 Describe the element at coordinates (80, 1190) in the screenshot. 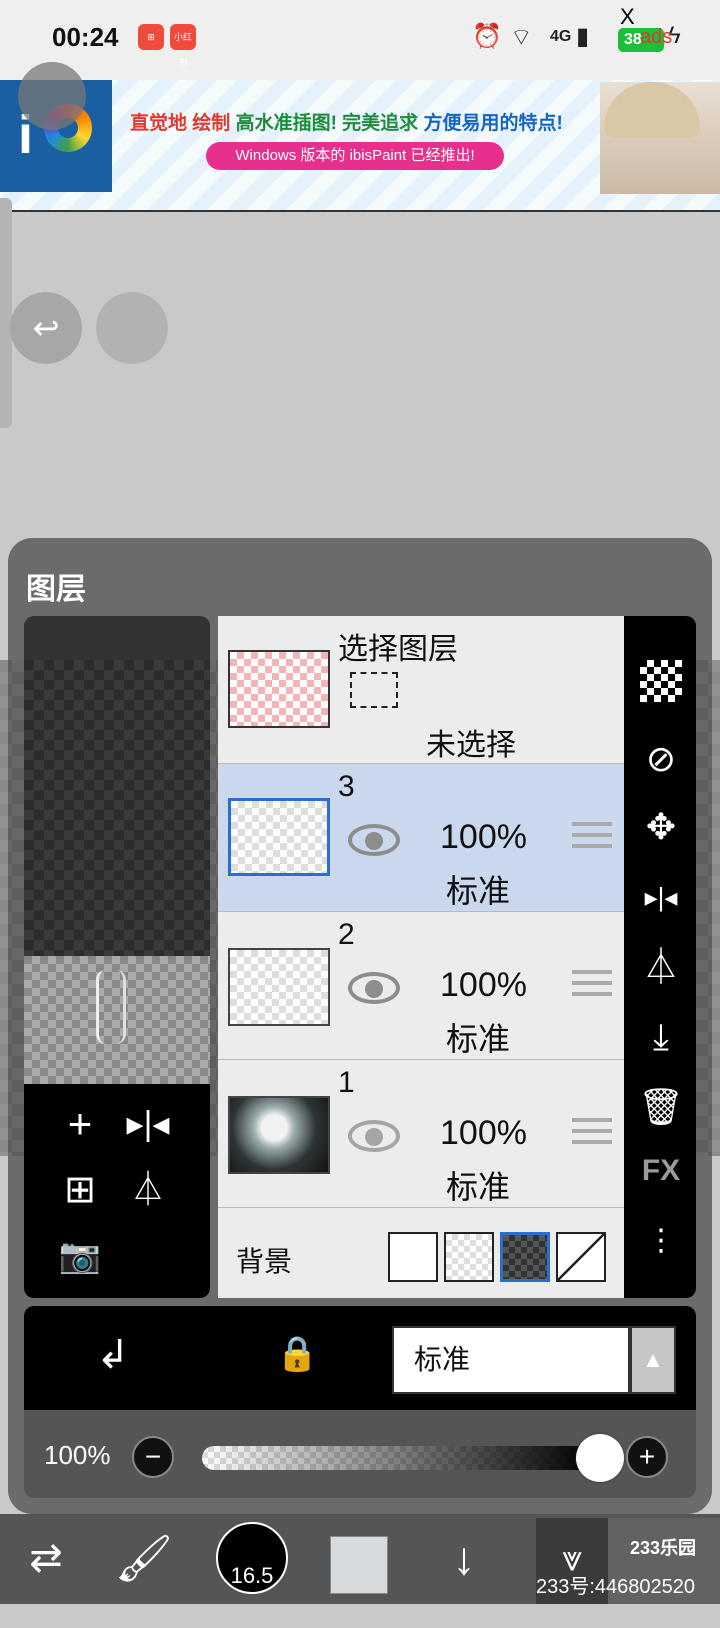

I see `duplicate-layer-icon: ⊞` at that location.